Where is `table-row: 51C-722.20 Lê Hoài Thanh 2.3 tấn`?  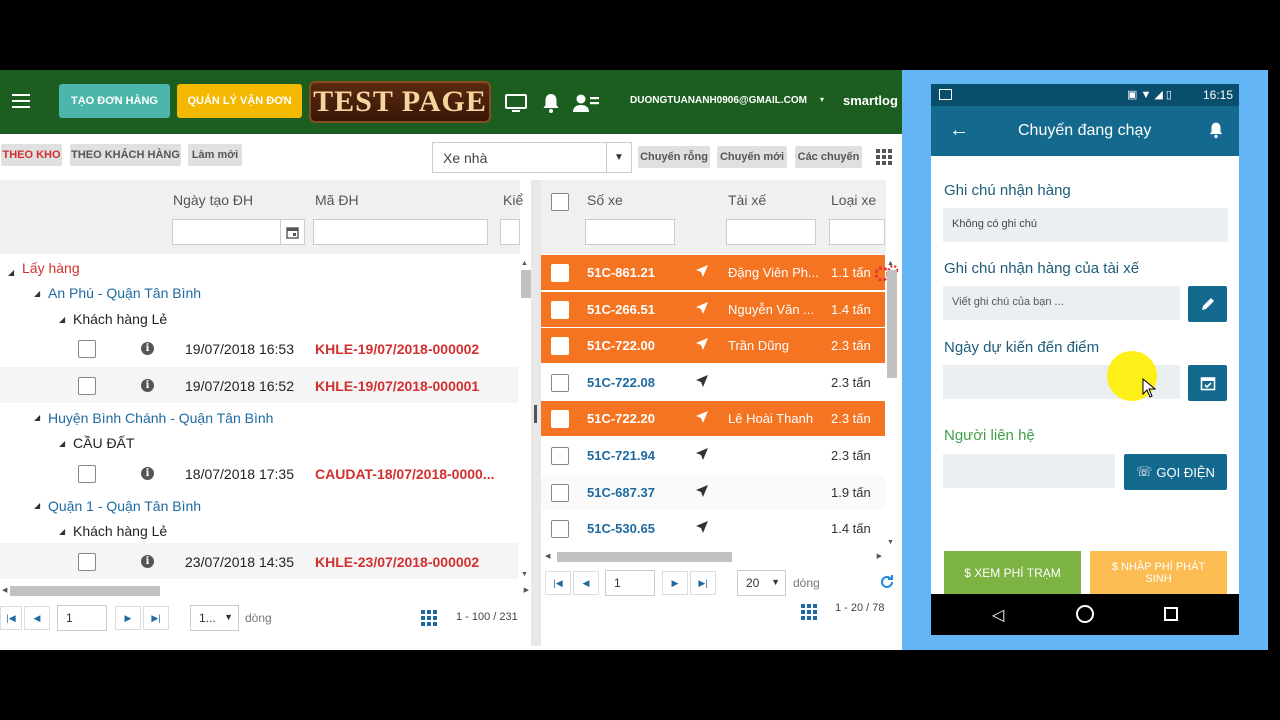 table-row: 51C-722.20 Lê Hoài Thanh 2.3 tấn is located at coordinates (713, 419).